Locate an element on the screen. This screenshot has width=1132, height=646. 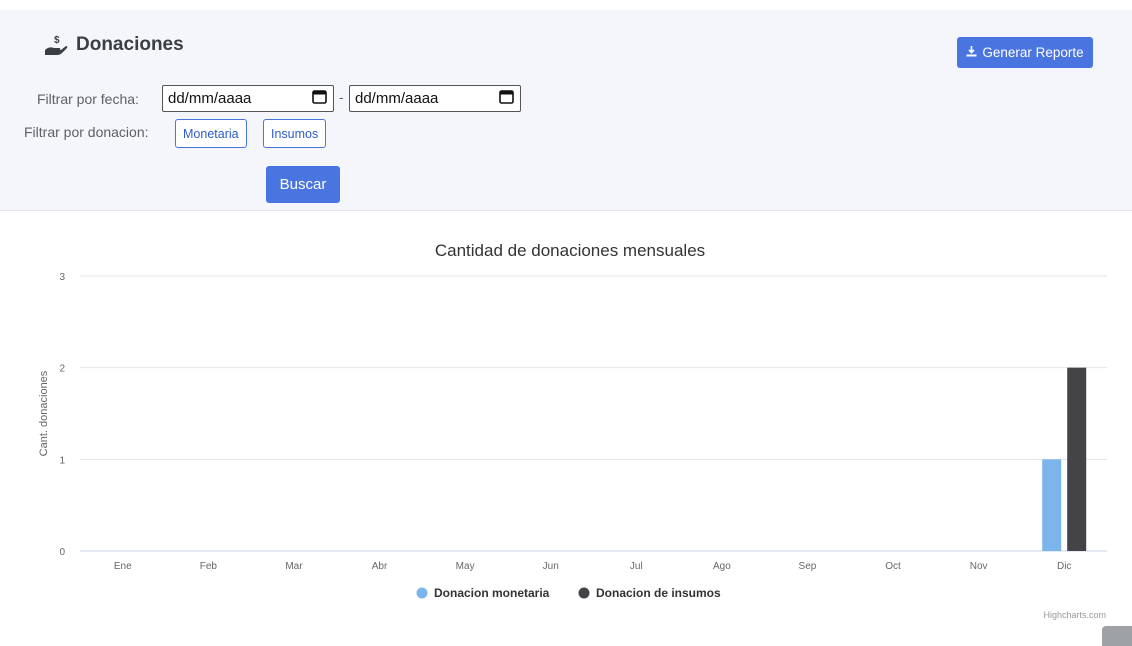
legend-item: Donacion de insumos is located at coordinates (658, 593).